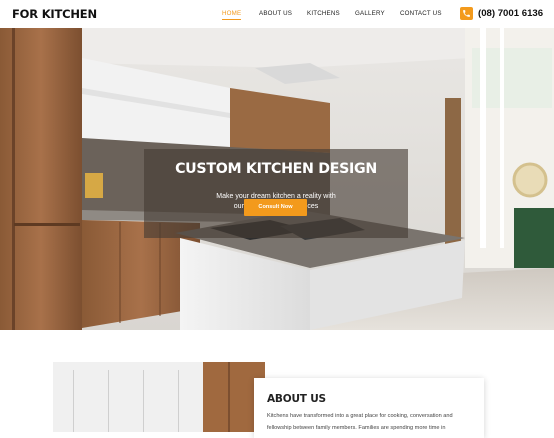 The image size is (554, 438). Describe the element at coordinates (275, 207) in the screenshot. I see `consult-now-button: Consult Now` at that location.